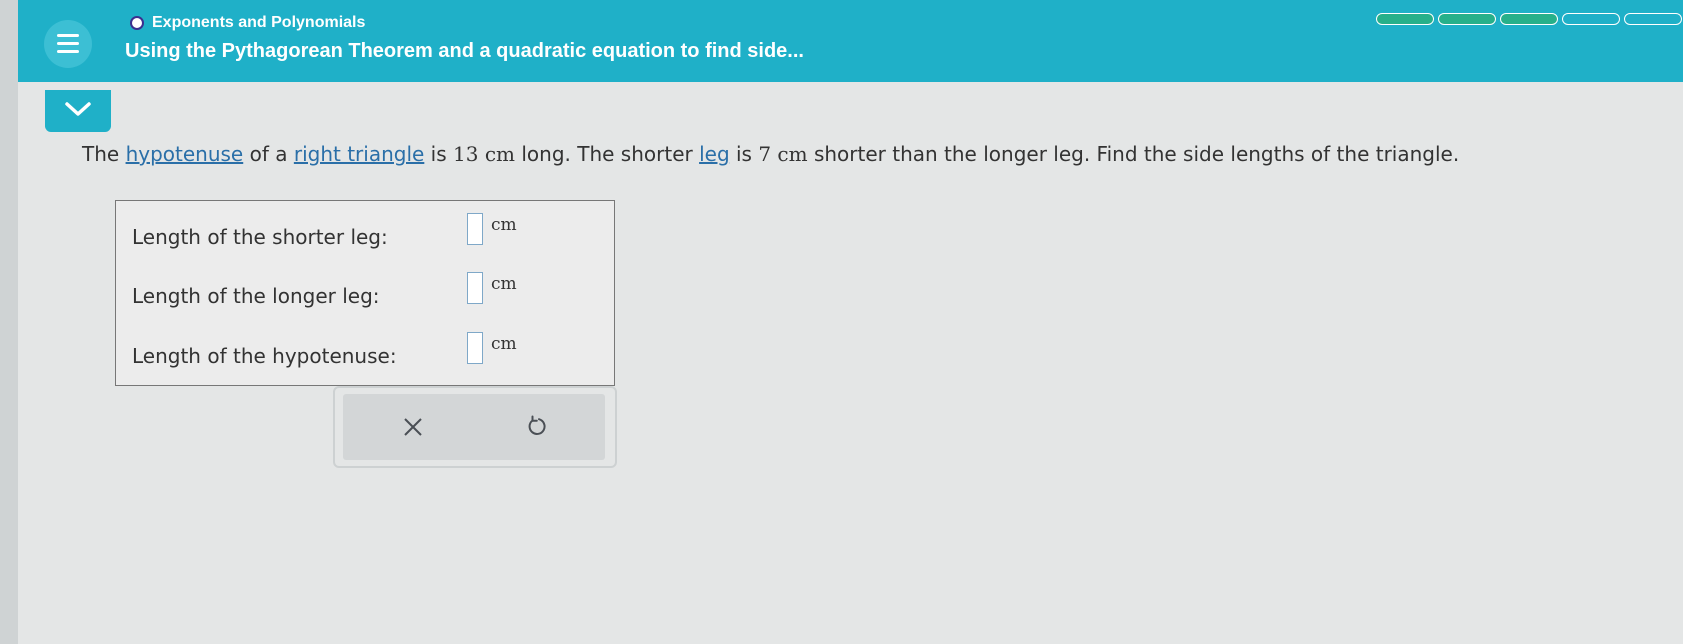 The image size is (1683, 644). I want to click on undo-button, so click(536, 427).